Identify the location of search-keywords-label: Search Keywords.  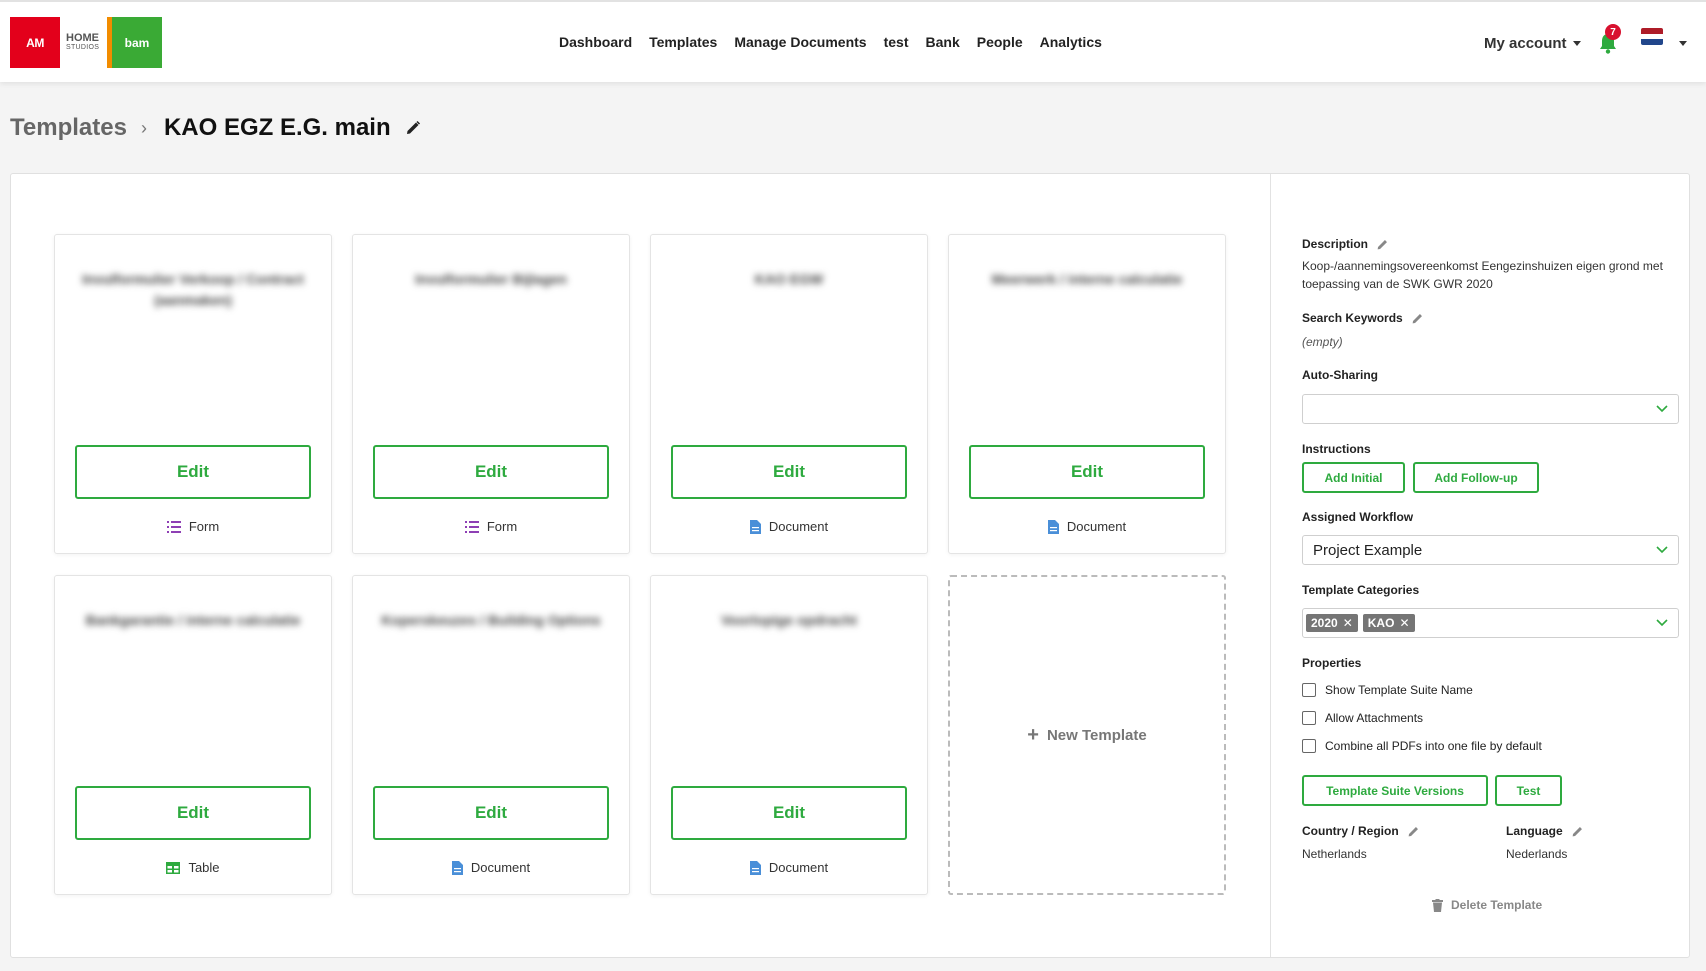
(1363, 318).